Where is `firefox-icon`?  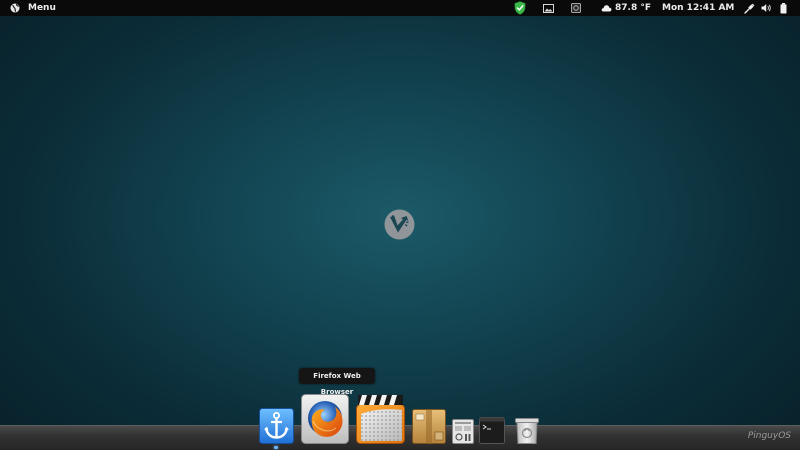 firefox-icon is located at coordinates (325, 419).